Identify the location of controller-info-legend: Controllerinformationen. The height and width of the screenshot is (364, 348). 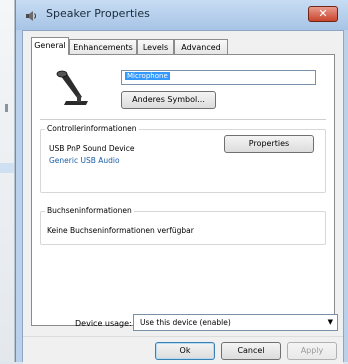
(92, 128).